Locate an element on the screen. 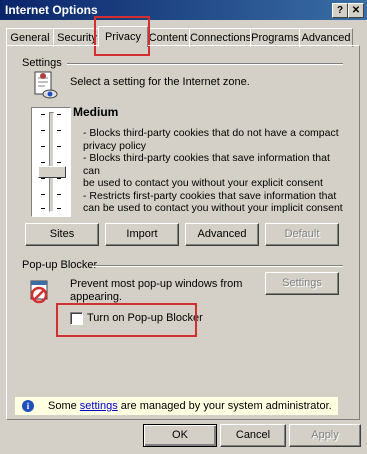 The height and width of the screenshot is (454, 367). default-button: Default is located at coordinates (302, 234).